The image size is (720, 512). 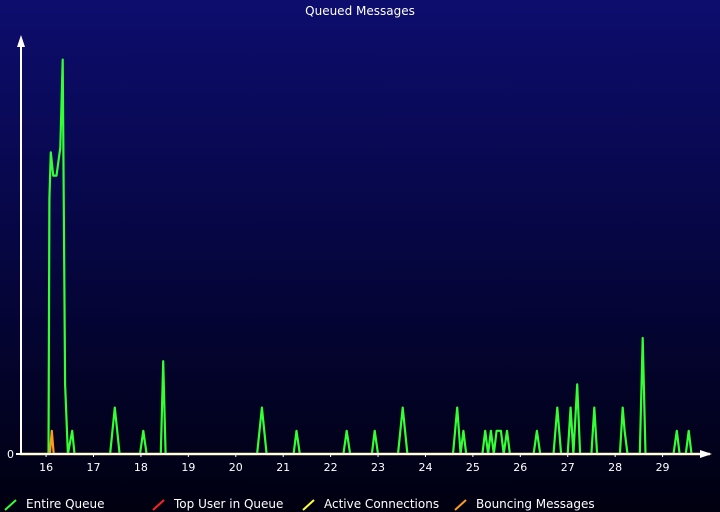 What do you see at coordinates (141, 467) in the screenshot?
I see `x-tick-label: 18` at bounding box center [141, 467].